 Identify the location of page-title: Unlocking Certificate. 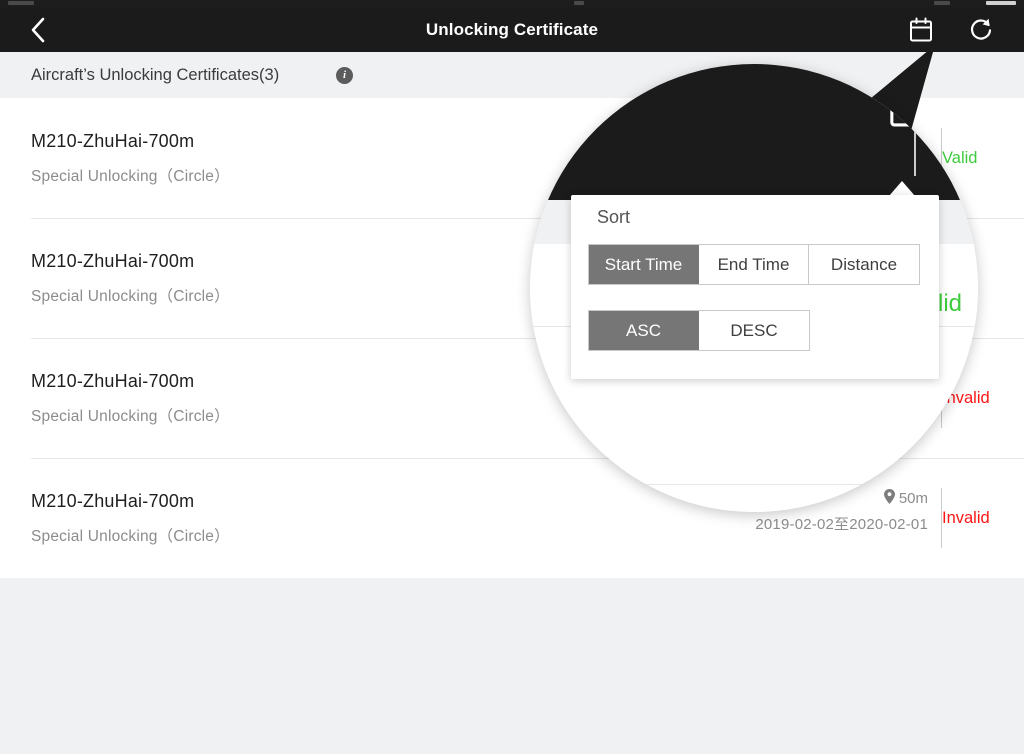
(512, 29).